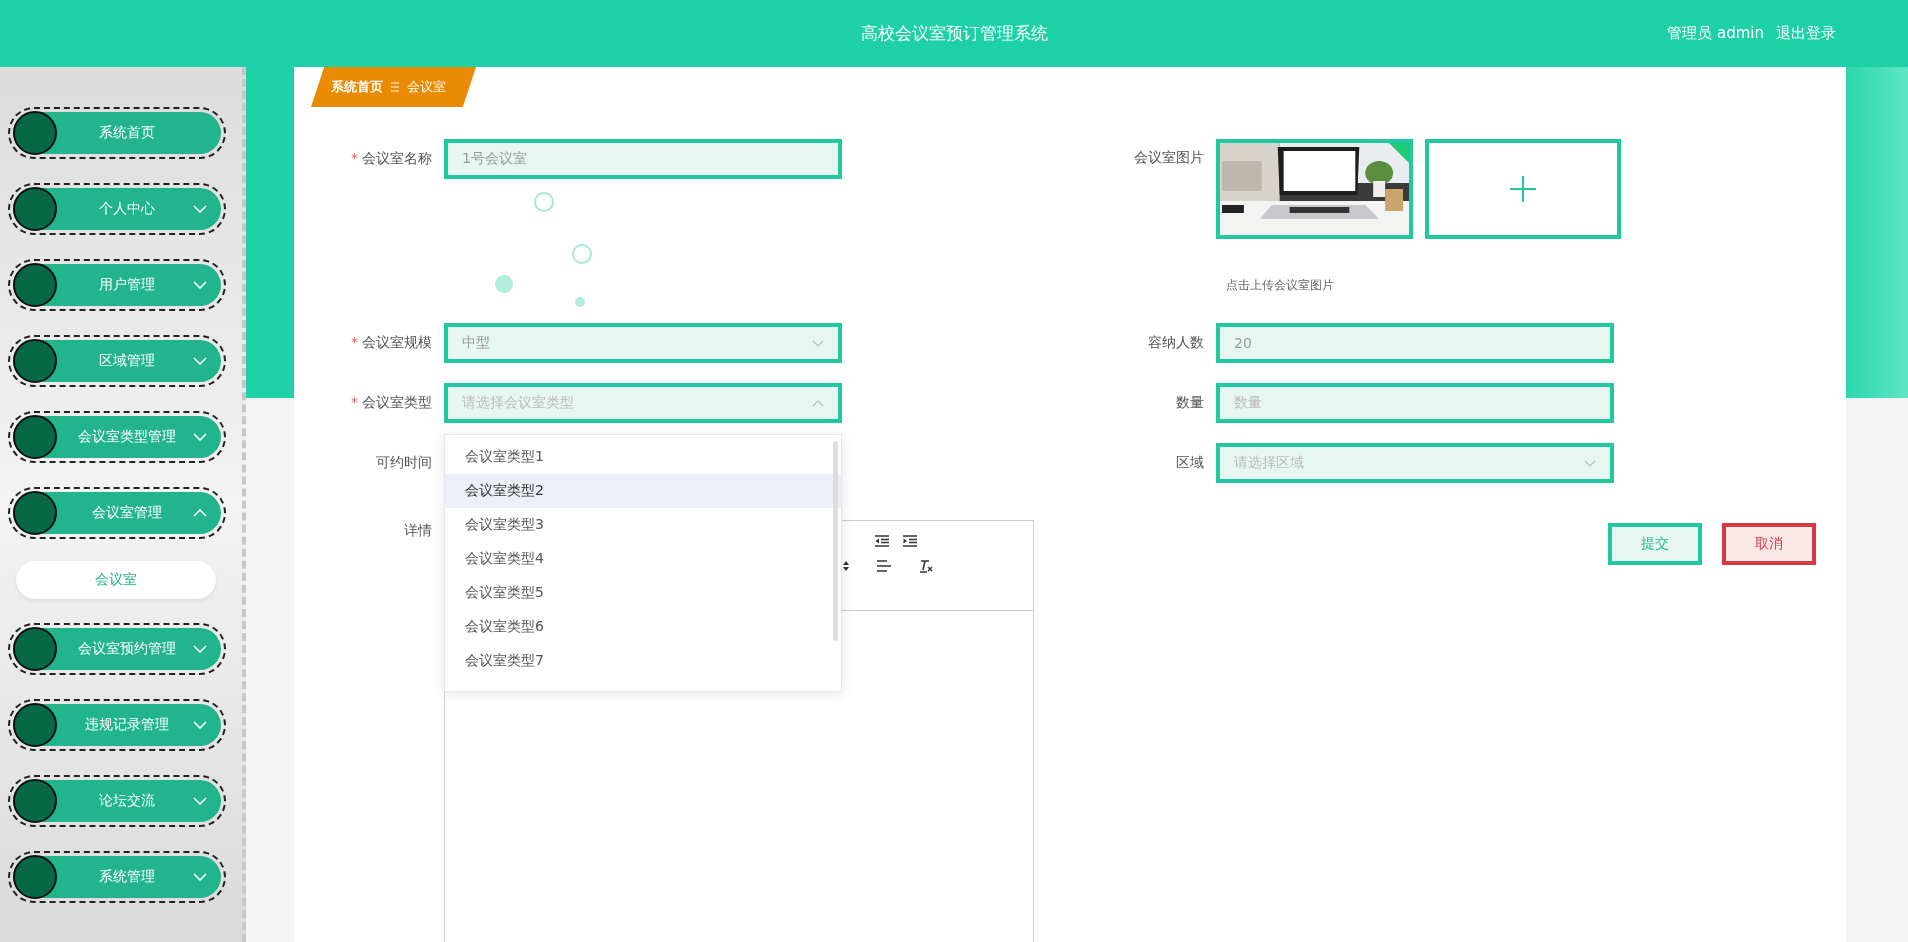  Describe the element at coordinates (1715, 33) in the screenshot. I see `user-name: 管理员 admin` at that location.